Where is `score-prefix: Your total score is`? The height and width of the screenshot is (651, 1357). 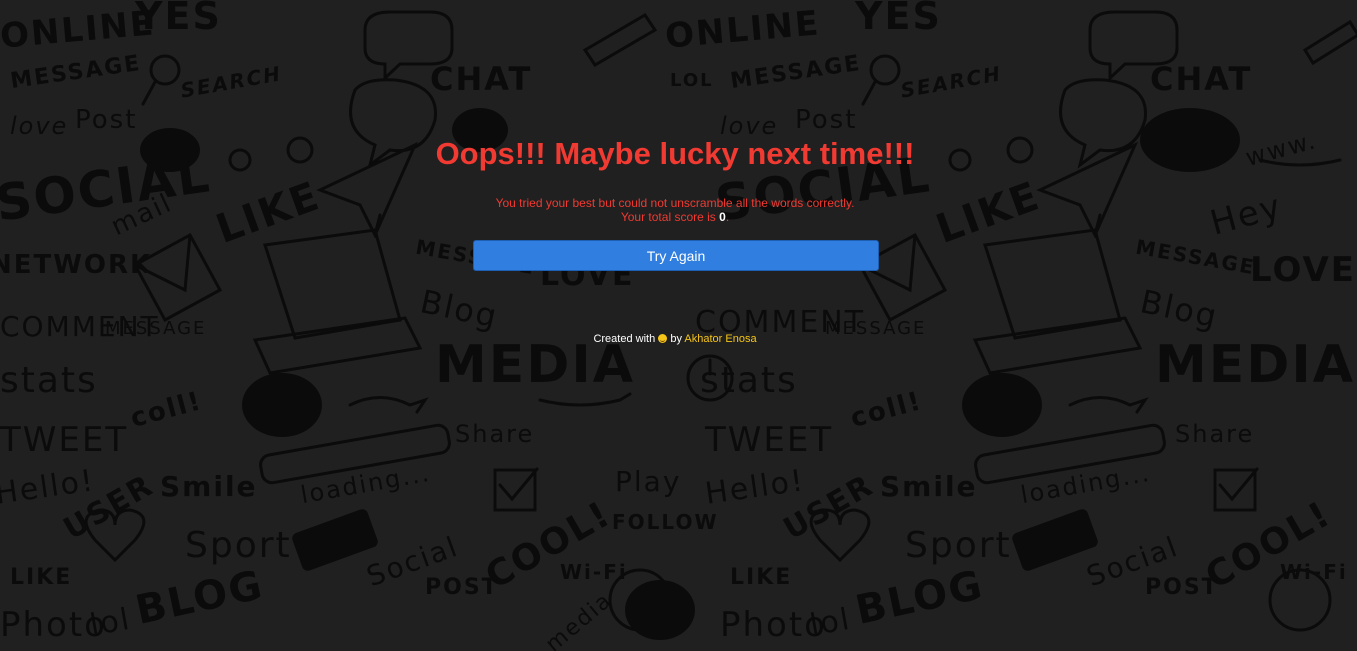
score-prefix: Your total score is is located at coordinates (670, 217).